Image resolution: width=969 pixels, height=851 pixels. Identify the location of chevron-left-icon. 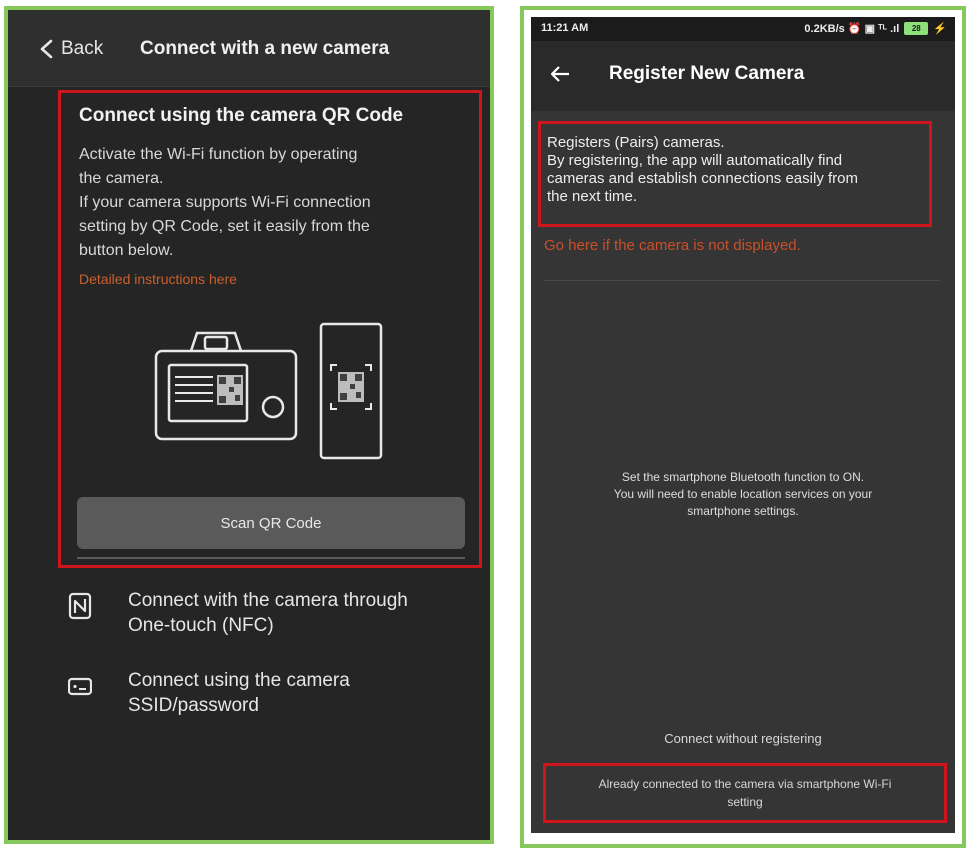
(46, 49).